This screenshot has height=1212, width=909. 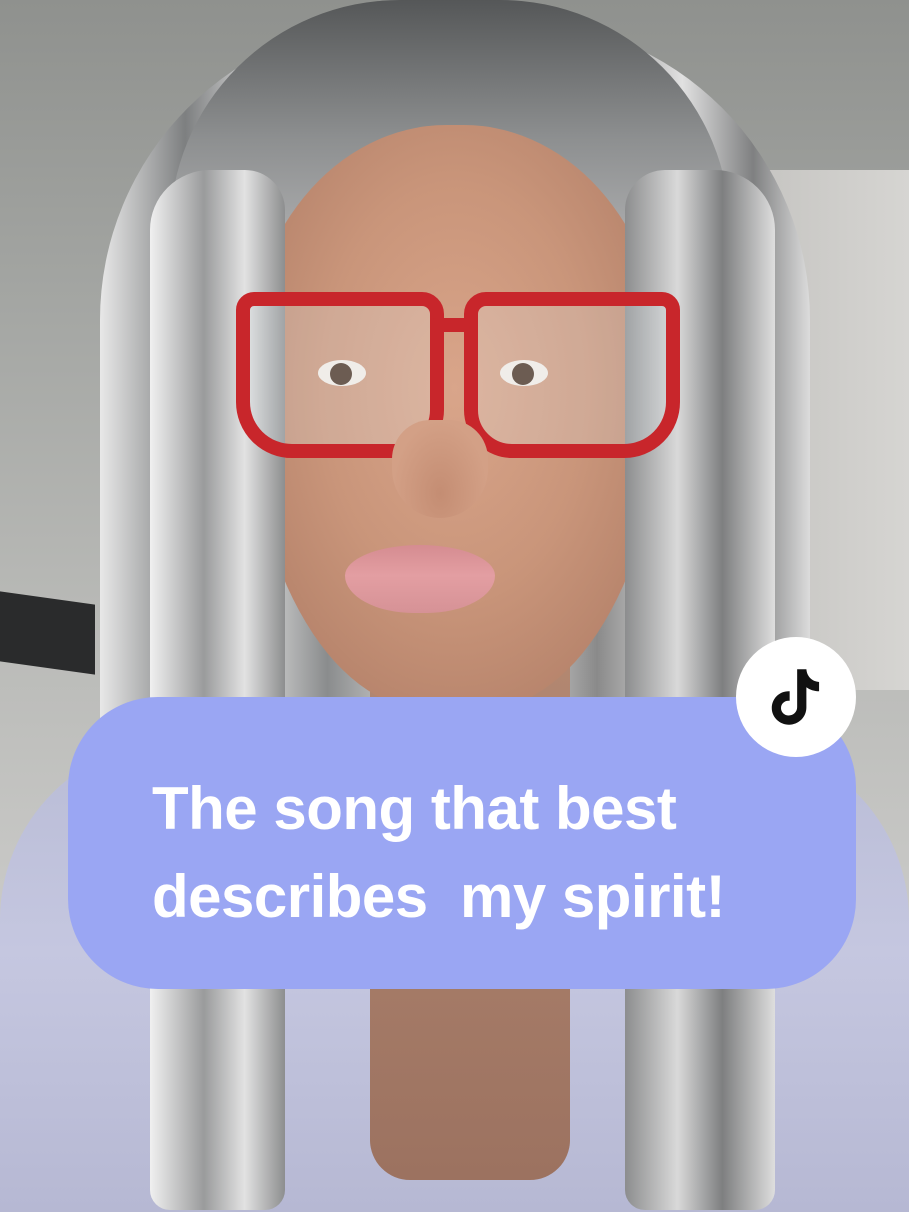 I want to click on lips, so click(x=420, y=579).